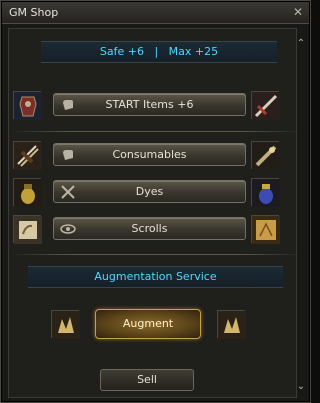  I want to click on enchant-info-banner: Safe +6 | Max +25, so click(159, 52).